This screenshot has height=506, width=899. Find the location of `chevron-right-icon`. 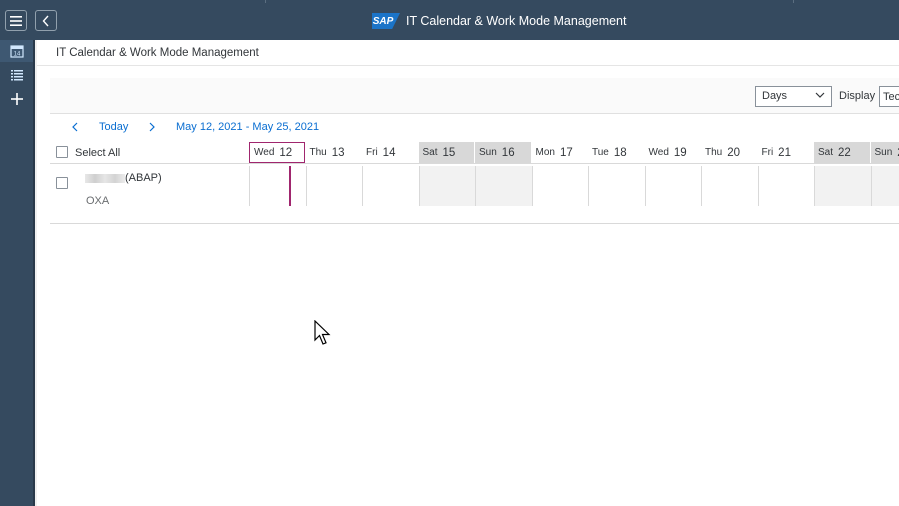

chevron-right-icon is located at coordinates (152, 127).